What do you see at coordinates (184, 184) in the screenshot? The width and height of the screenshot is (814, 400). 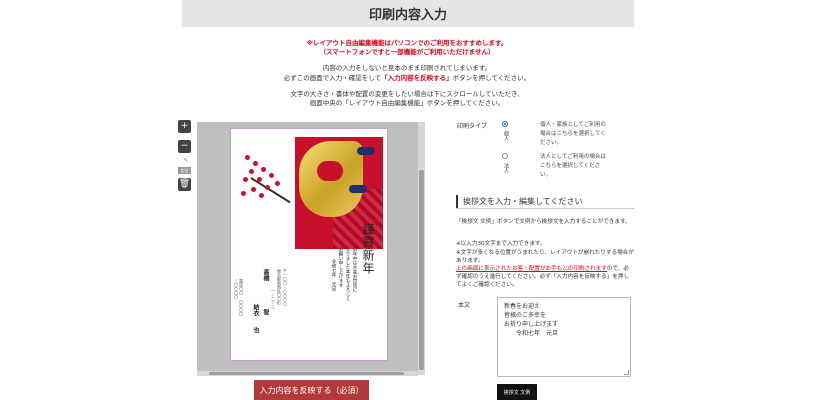 I see `trash-icon: 🗑` at bounding box center [184, 184].